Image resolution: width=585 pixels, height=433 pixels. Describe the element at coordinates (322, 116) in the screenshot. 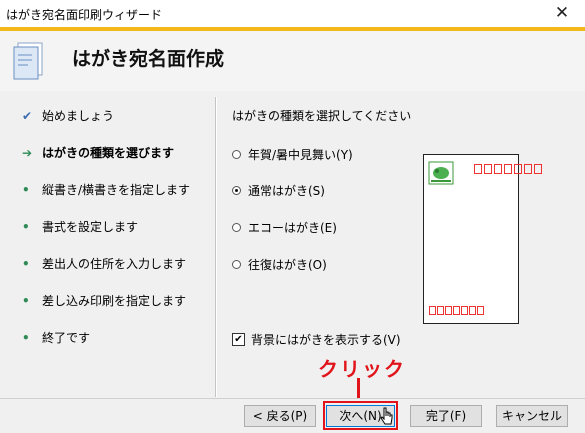

I see `prompt-label: はがきの種類を選択してください` at that location.